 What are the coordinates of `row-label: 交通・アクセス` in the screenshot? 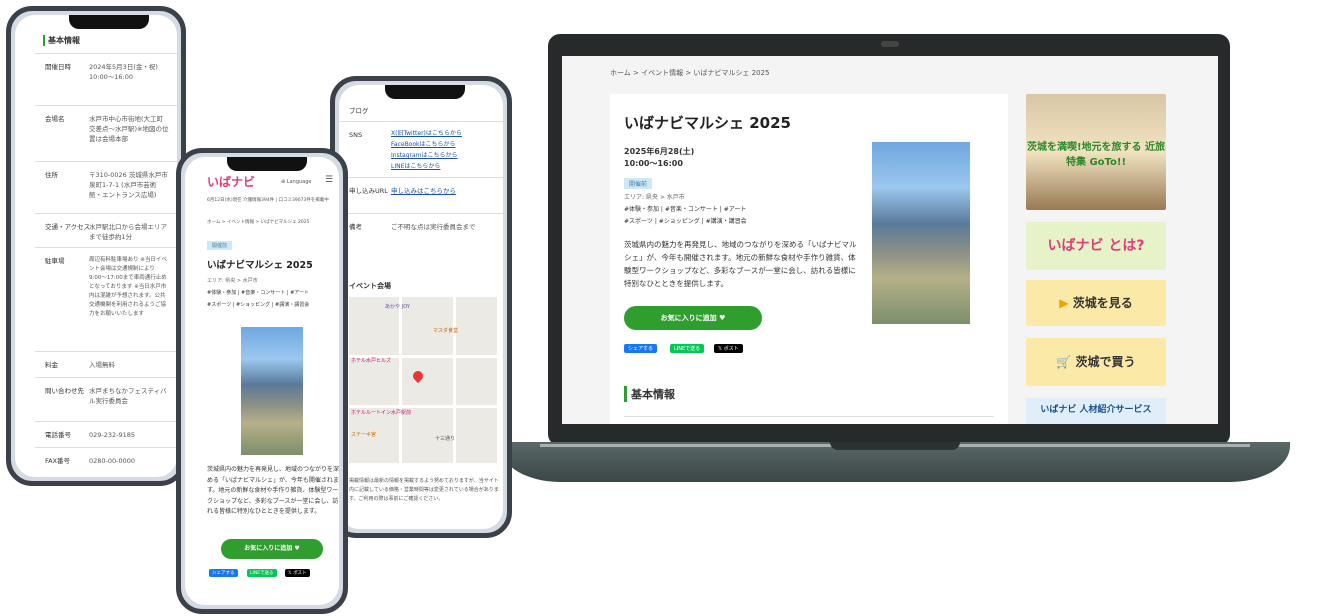 It's located at (68, 227).